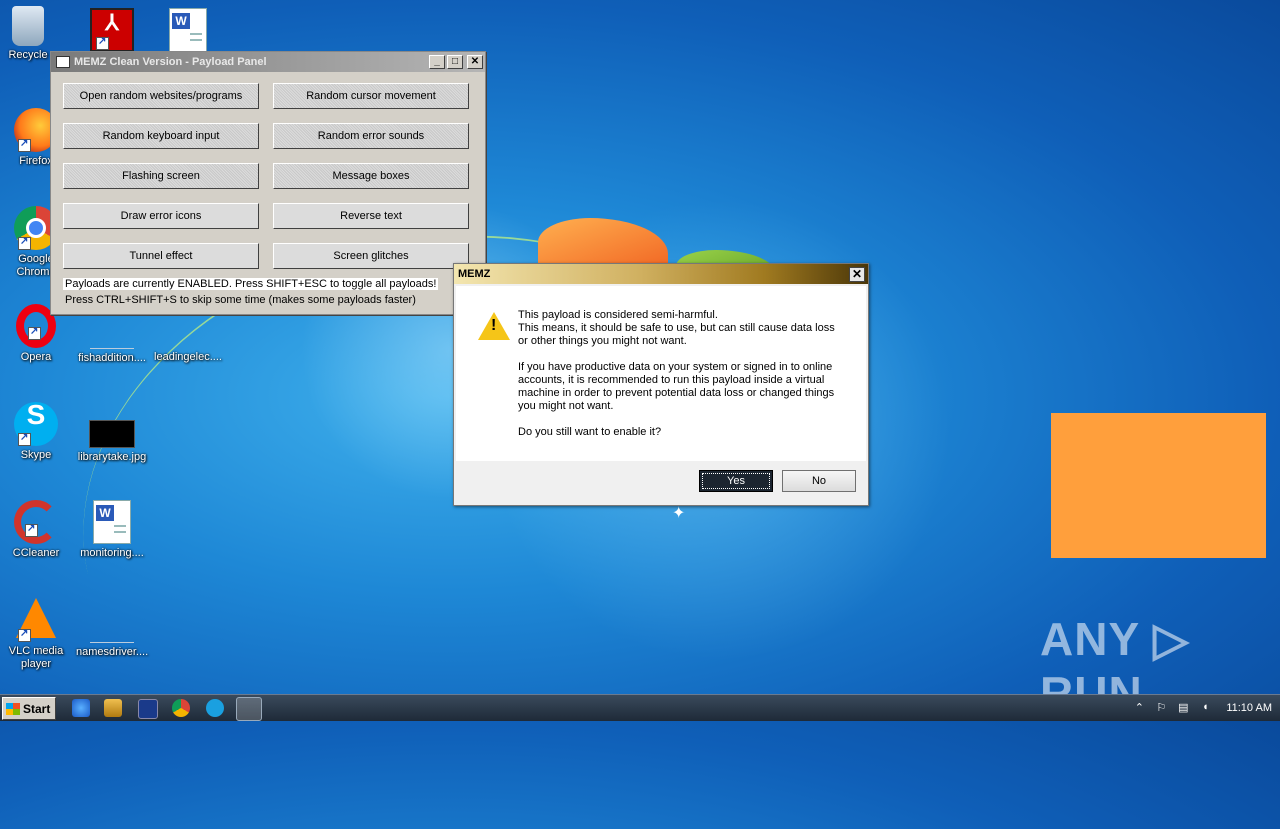 The image size is (1280, 829). I want to click on desktop-icon-skype: S Skype, so click(36, 431).